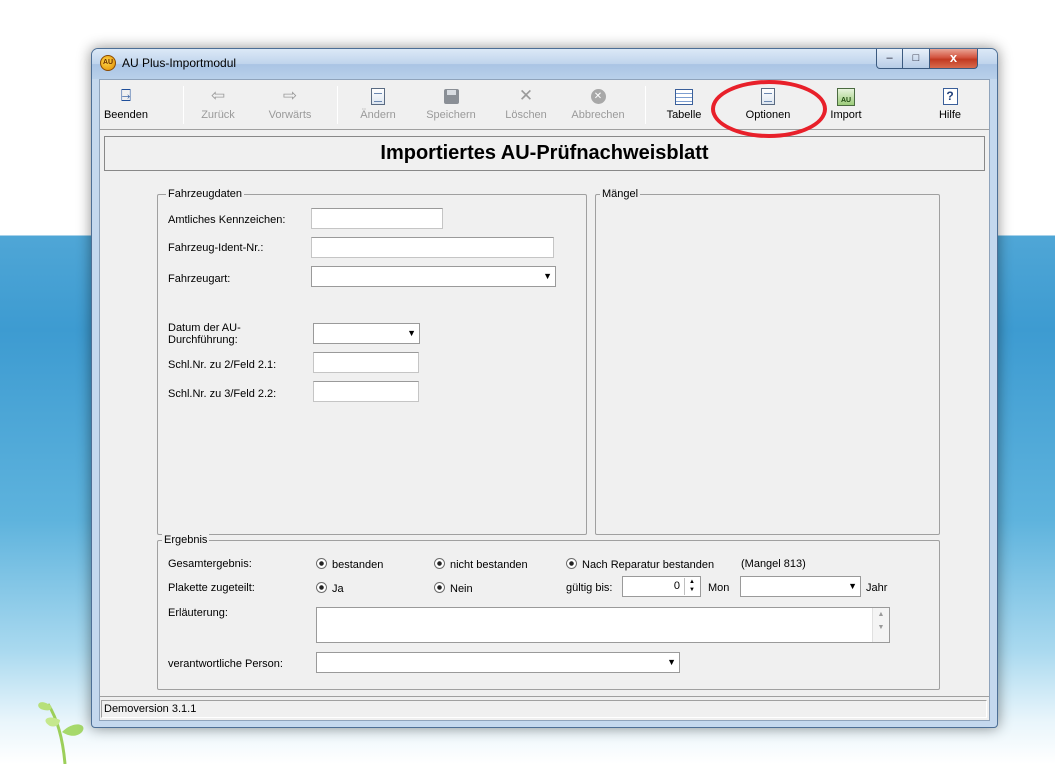 Image resolution: width=1055 pixels, height=764 pixels. What do you see at coordinates (186, 540) in the screenshot?
I see `result-legend: Ergebnis` at bounding box center [186, 540].